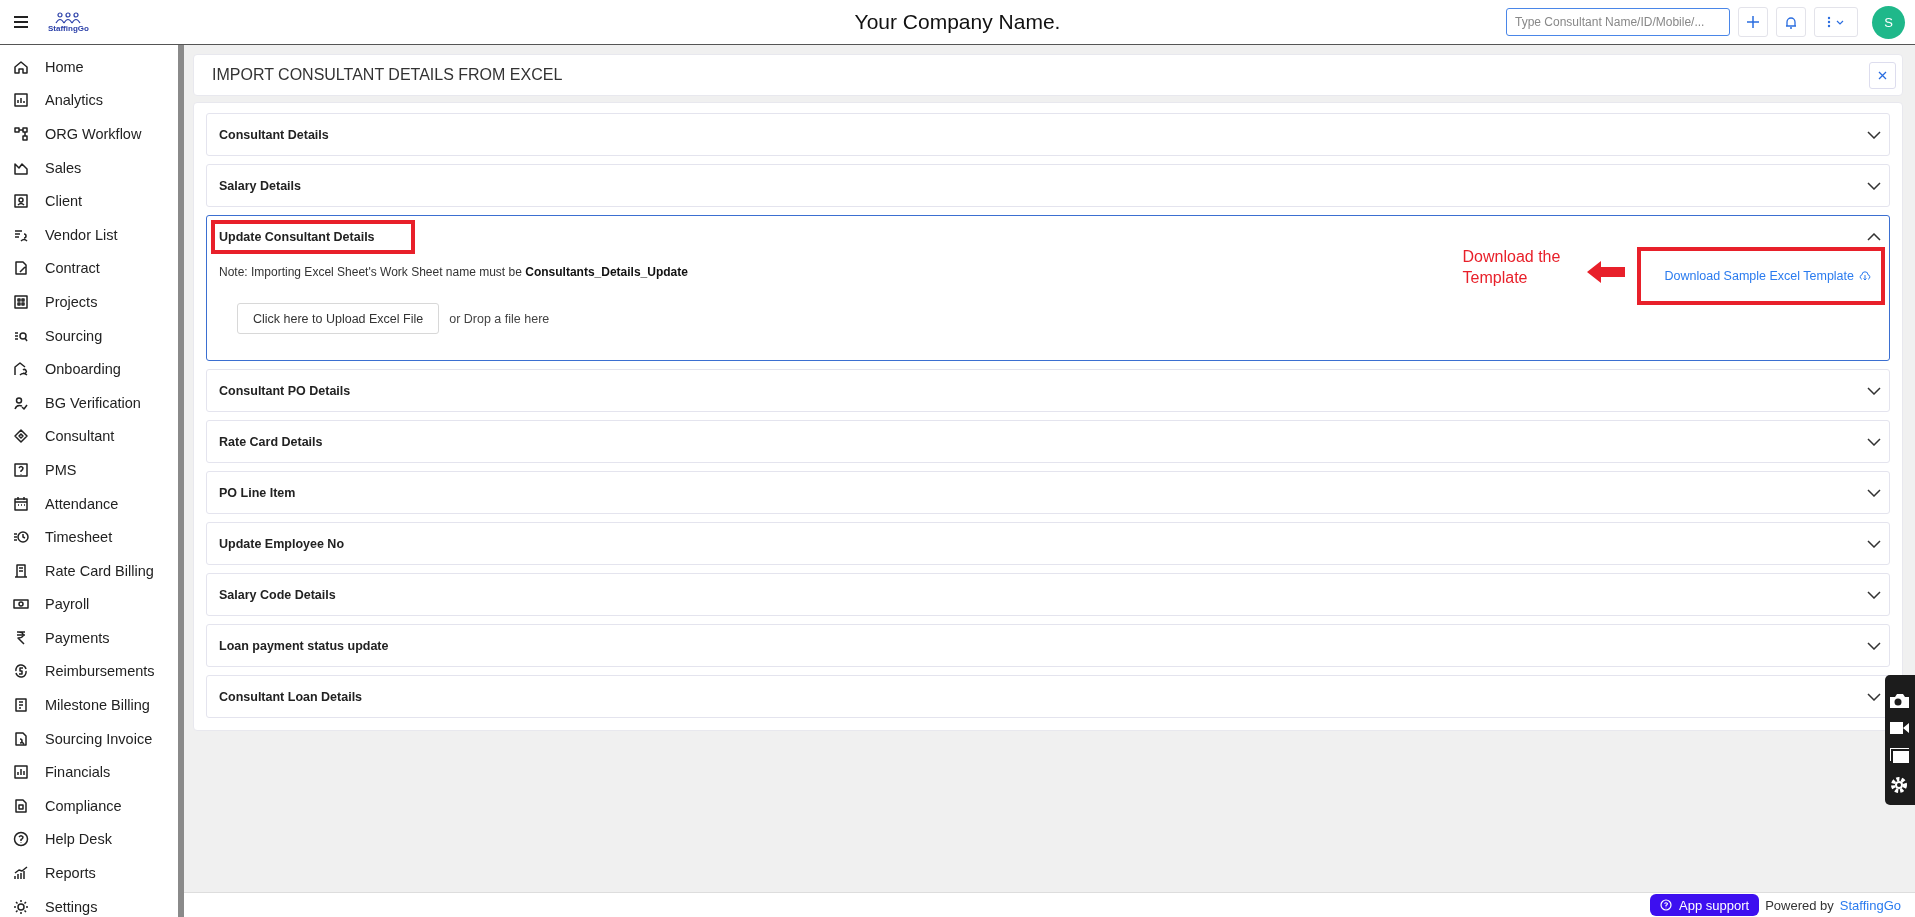  Describe the element at coordinates (97, 705) in the screenshot. I see `sidebar-item: Milestone Billing` at that location.